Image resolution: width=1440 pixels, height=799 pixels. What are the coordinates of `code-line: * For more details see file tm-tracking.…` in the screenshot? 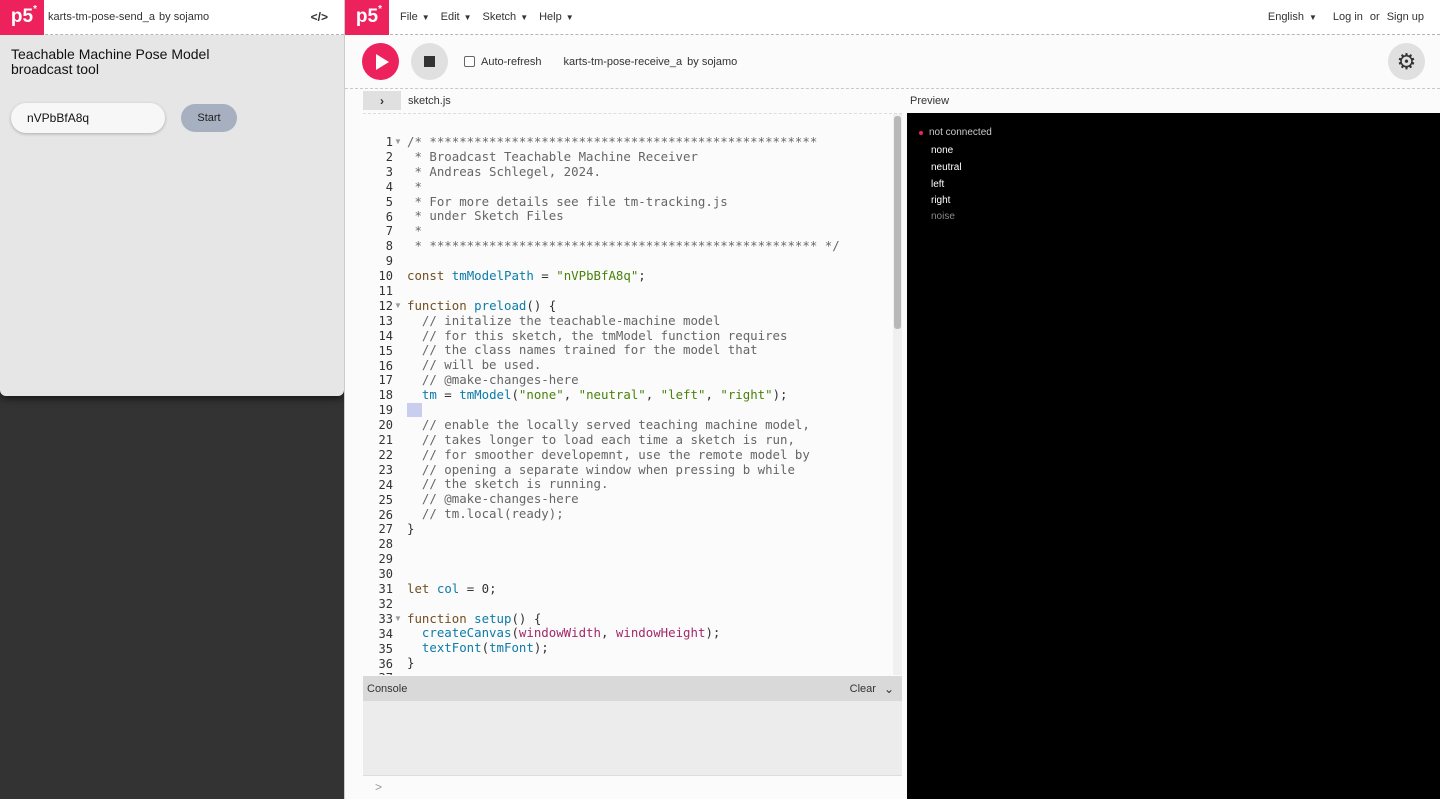 It's located at (650, 202).